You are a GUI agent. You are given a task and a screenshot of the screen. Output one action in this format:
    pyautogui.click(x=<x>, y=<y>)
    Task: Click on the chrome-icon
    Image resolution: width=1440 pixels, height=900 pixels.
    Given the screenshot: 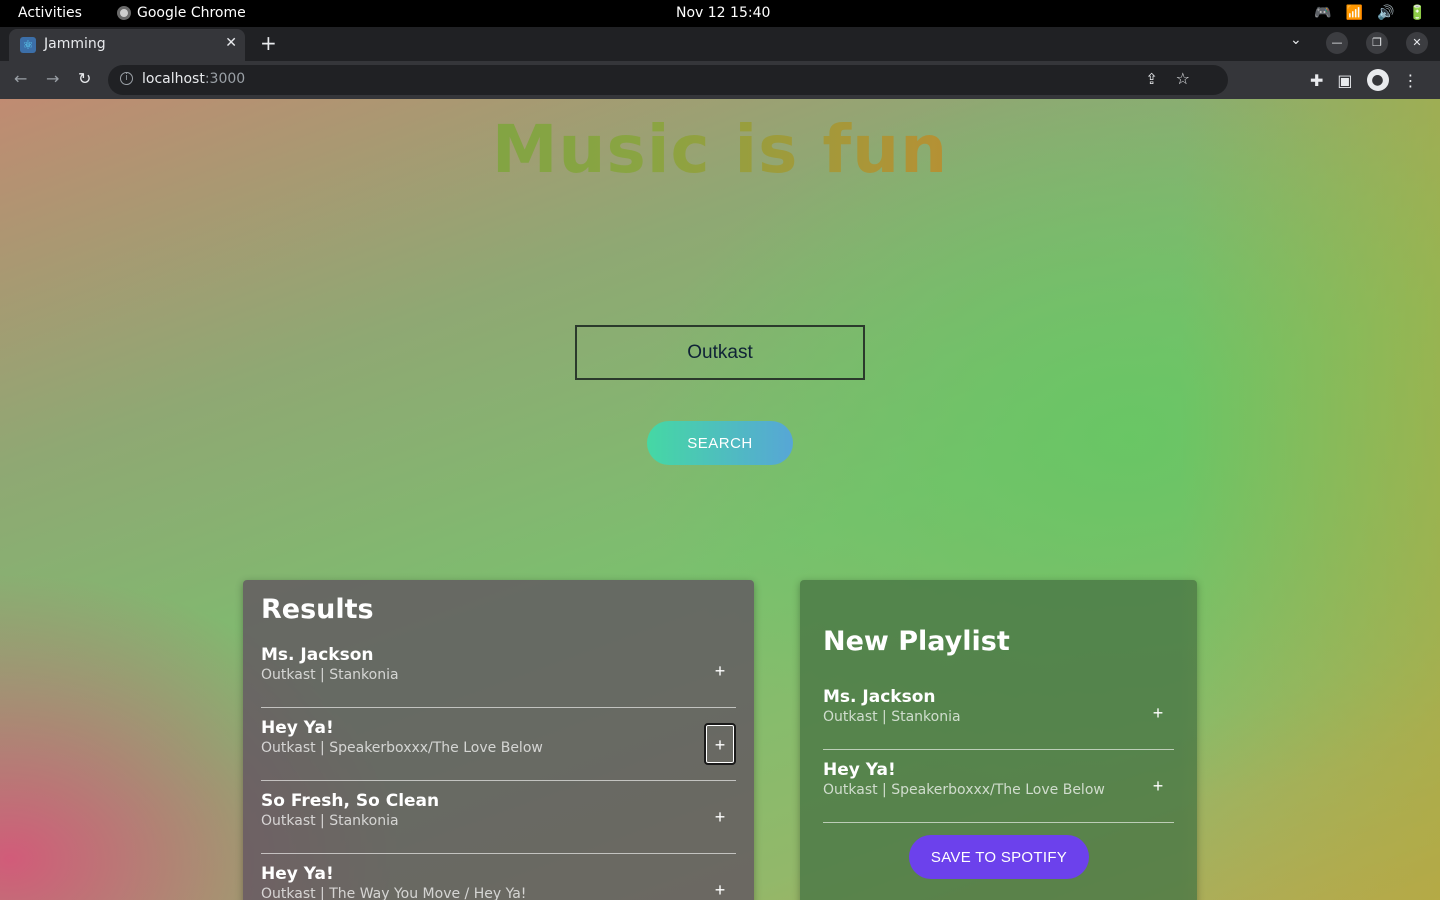 What is the action you would take?
    pyautogui.click(x=124, y=13)
    